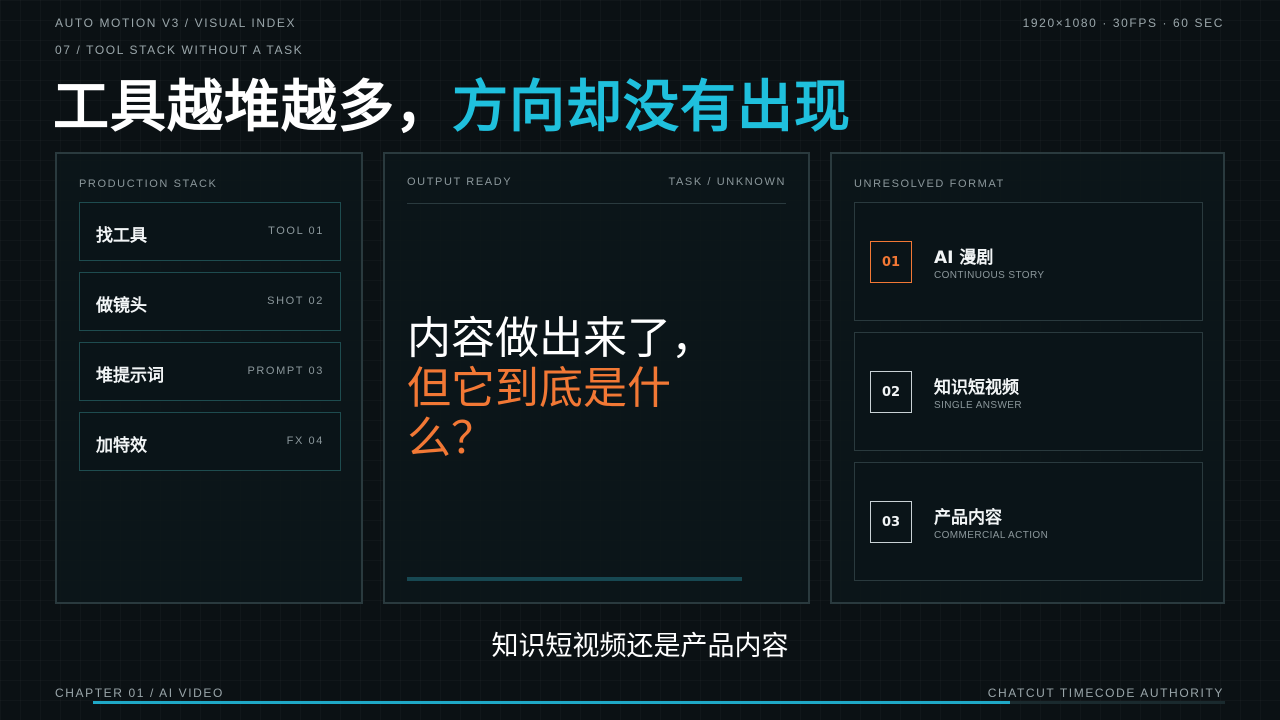  What do you see at coordinates (1028, 261) in the screenshot?
I see `format-card-comic: 01 AI 漫剧 CONTINUOUS STORY` at bounding box center [1028, 261].